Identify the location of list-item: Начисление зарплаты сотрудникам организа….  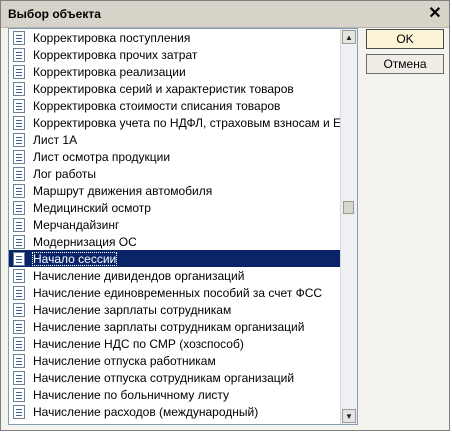
(175, 326).